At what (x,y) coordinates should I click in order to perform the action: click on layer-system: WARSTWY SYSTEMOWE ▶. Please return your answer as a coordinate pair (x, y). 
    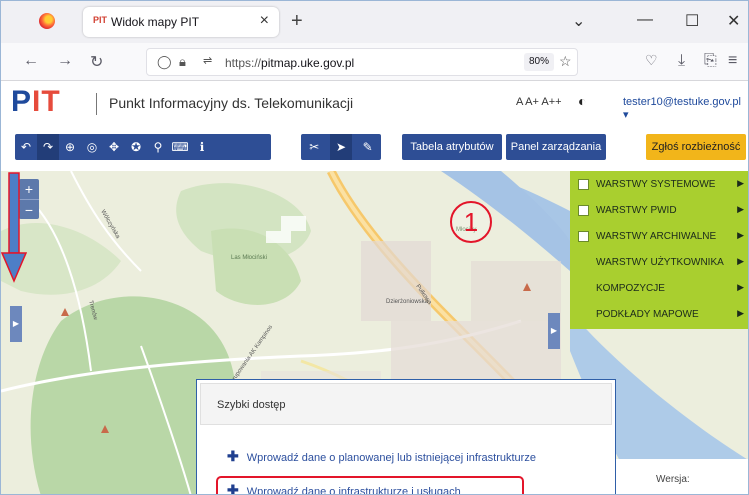
    Looking at the image, I should click on (659, 184).